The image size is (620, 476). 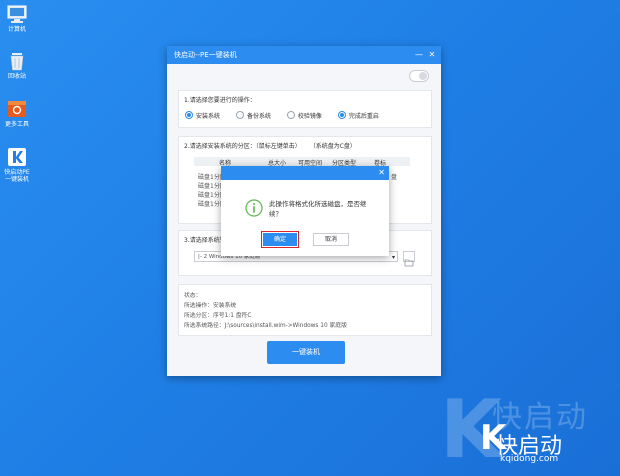 What do you see at coordinates (381, 173) in the screenshot?
I see `dialog-close-icon: ✕` at bounding box center [381, 173].